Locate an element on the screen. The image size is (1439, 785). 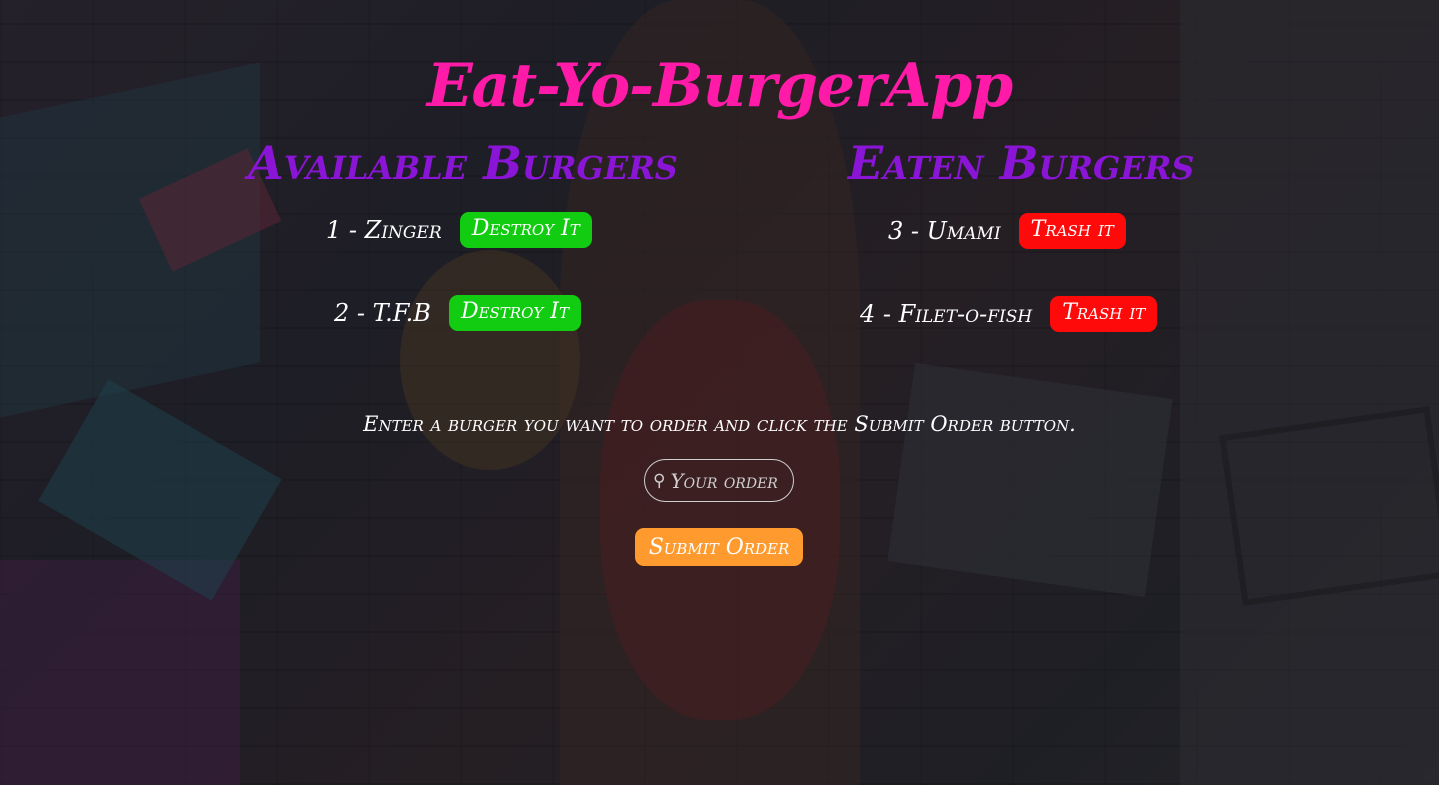
submit-order-button: Submit Order is located at coordinates (719, 547).